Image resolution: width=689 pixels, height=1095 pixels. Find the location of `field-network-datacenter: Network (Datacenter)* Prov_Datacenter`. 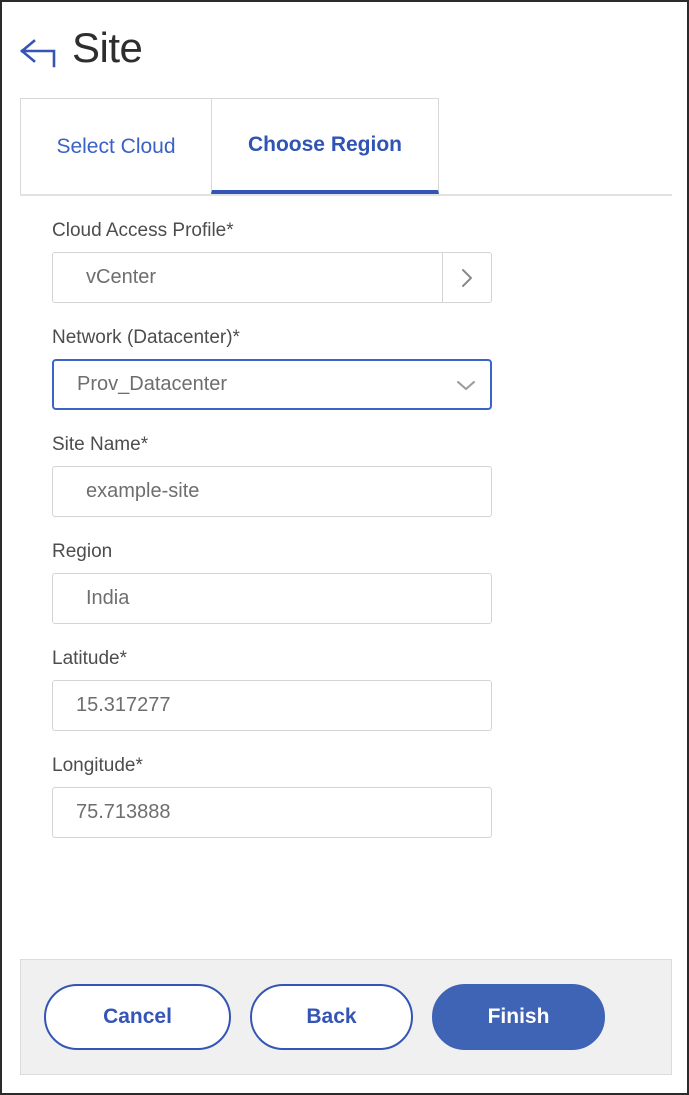

field-network-datacenter: Network (Datacenter)* Prov_Datacenter is located at coordinates (362, 368).